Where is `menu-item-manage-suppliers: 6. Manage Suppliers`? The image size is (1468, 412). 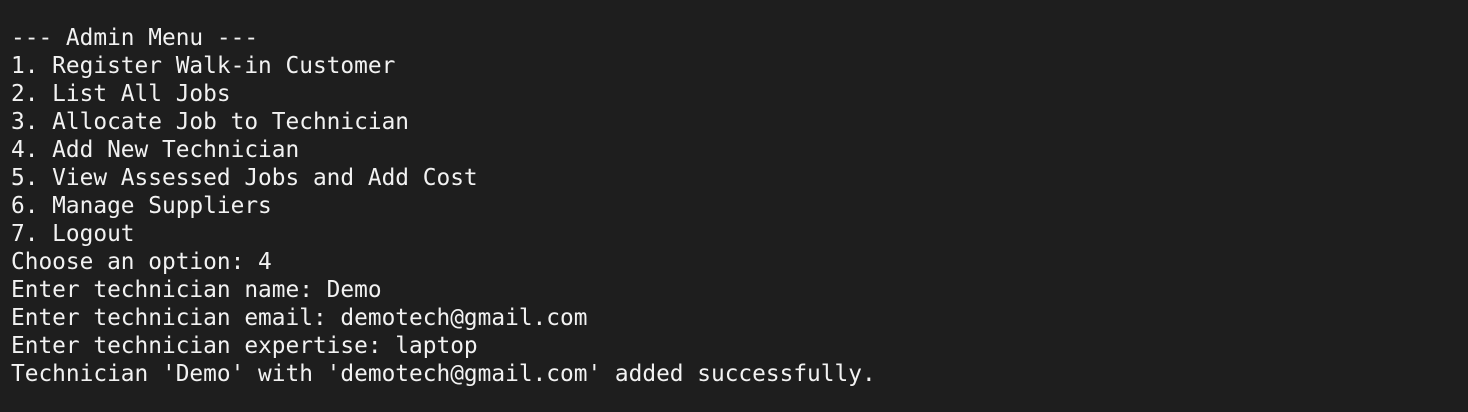
menu-item-manage-suppliers: 6. Manage Suppliers is located at coordinates (141, 206).